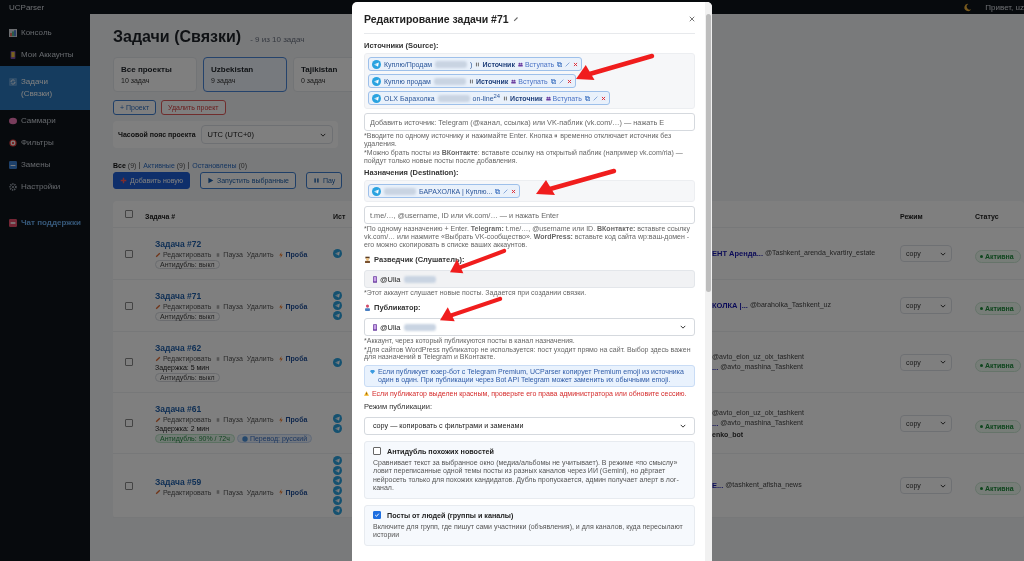 The height and width of the screenshot is (561, 1024). What do you see at coordinates (968, 7) in the screenshot?
I see `moon-icon` at bounding box center [968, 7].